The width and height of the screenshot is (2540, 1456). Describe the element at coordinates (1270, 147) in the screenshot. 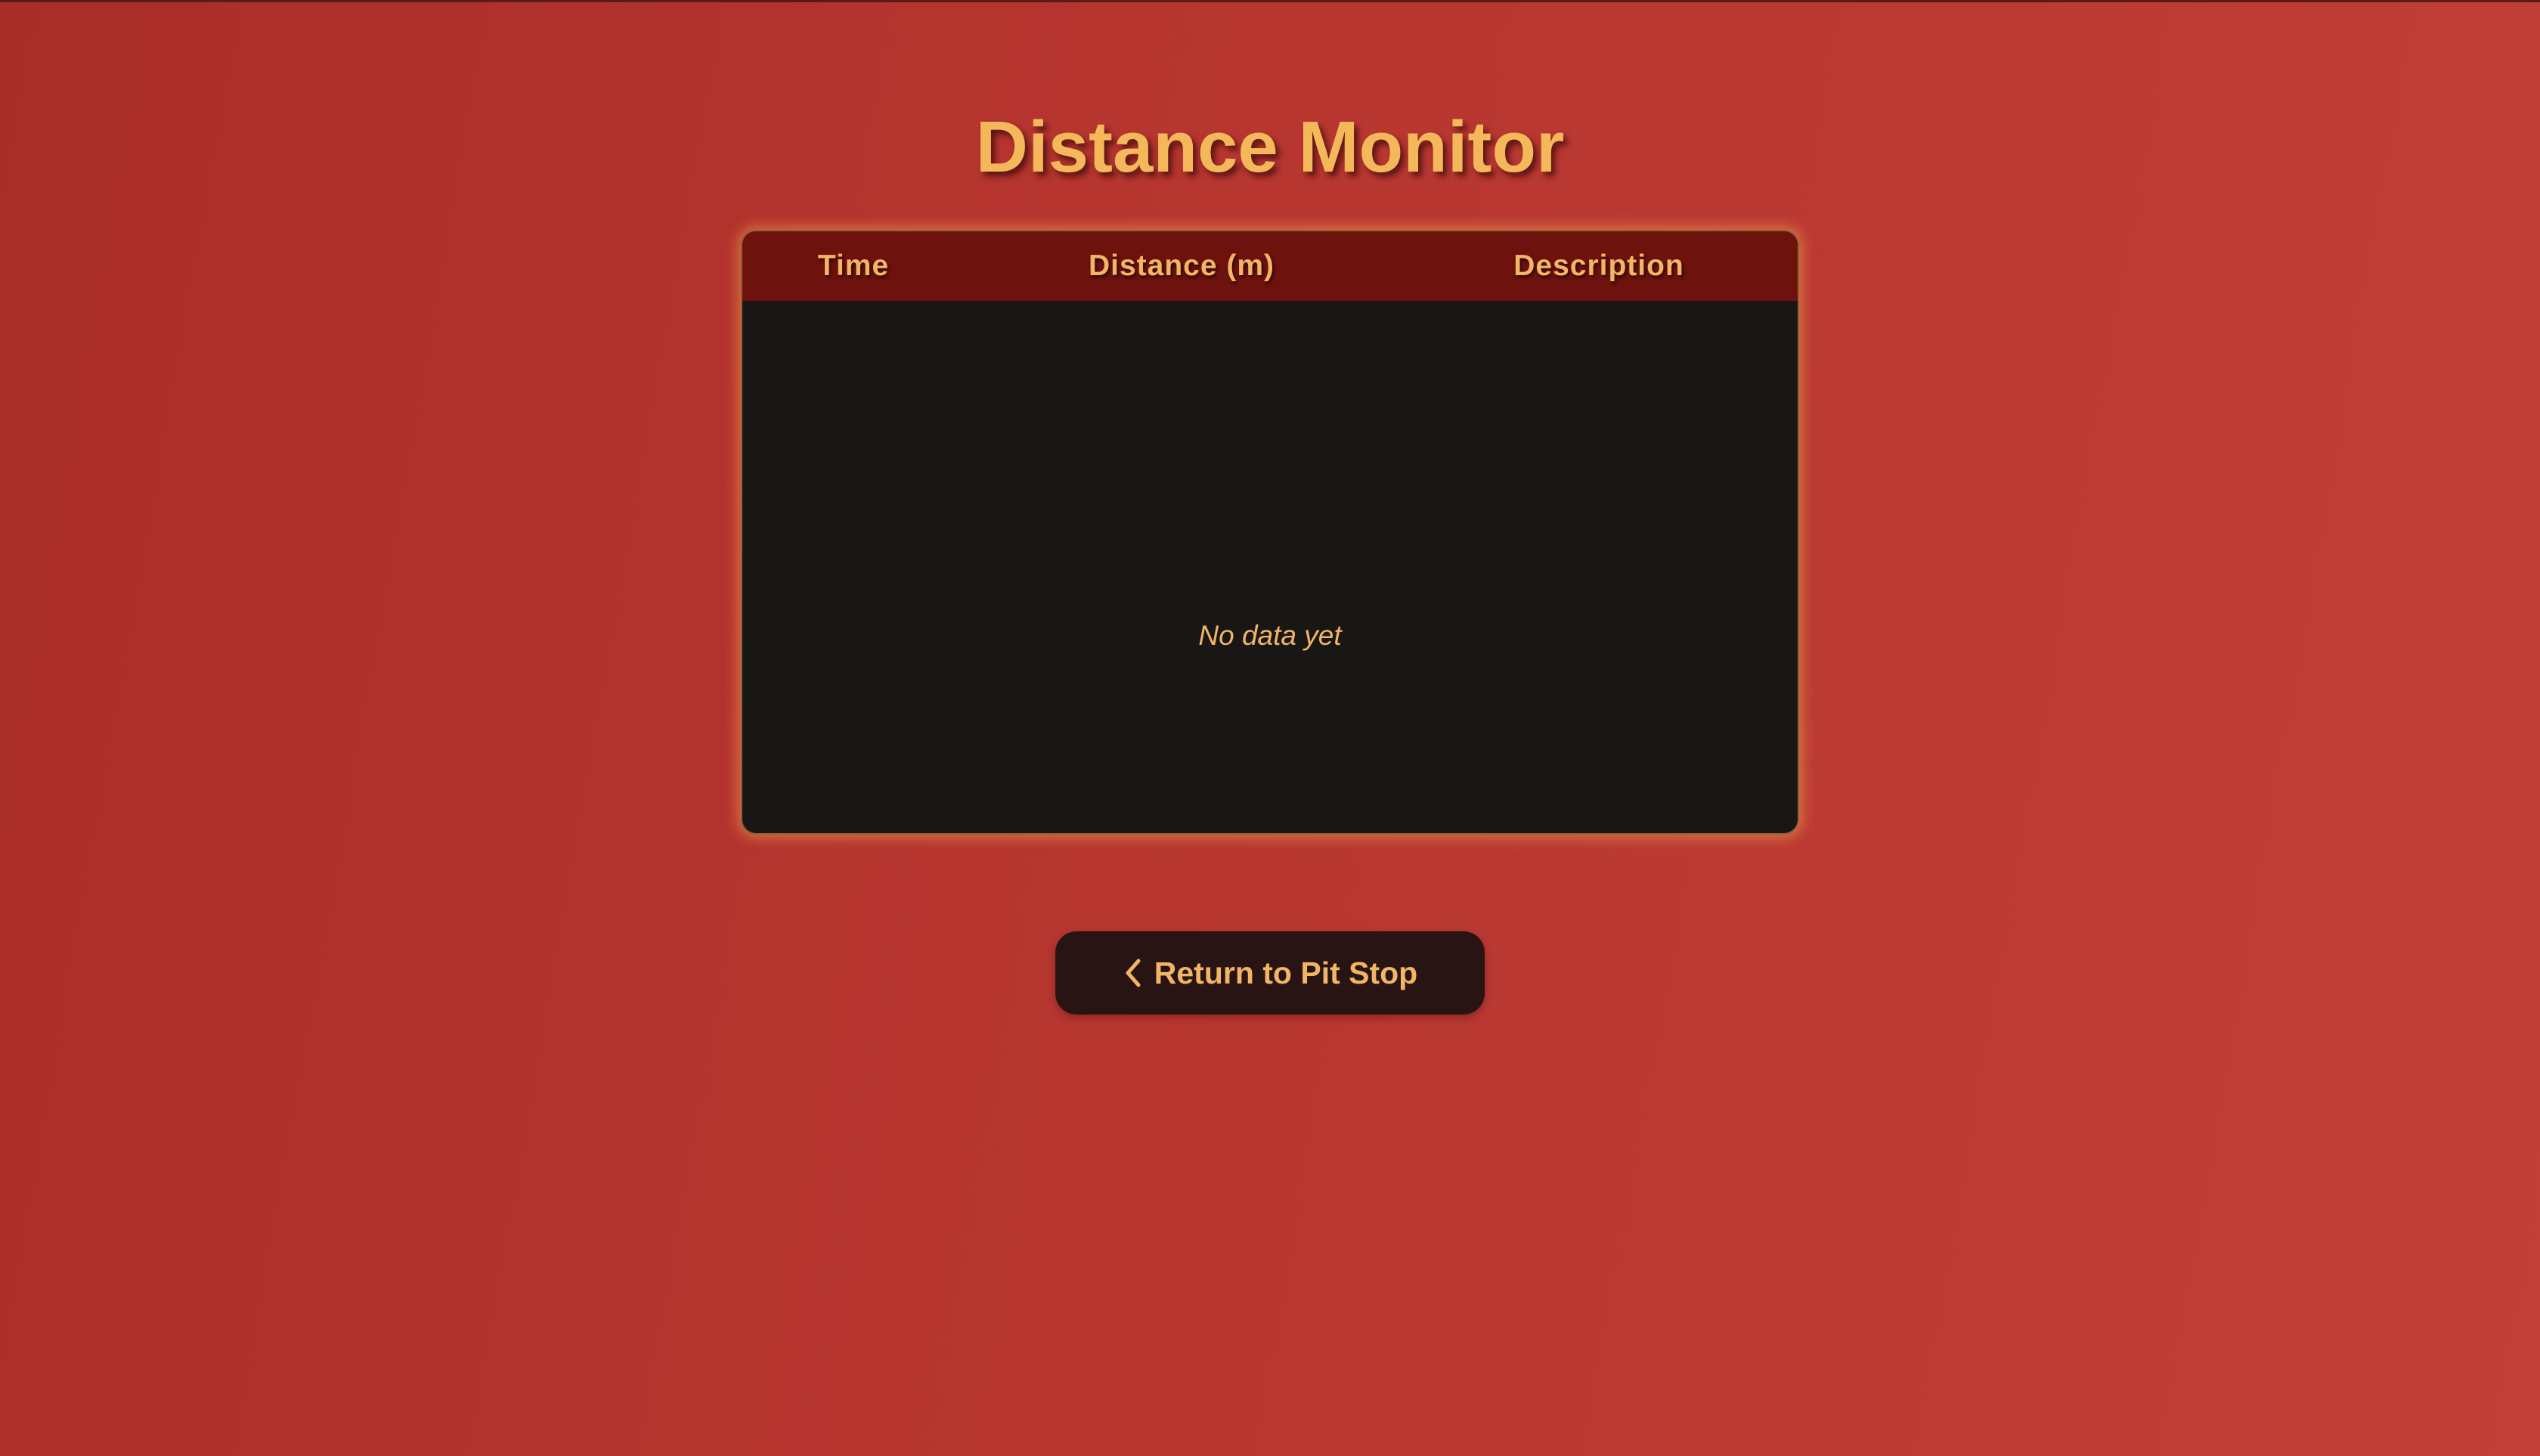

I see `page-title: Distance Monitor` at that location.